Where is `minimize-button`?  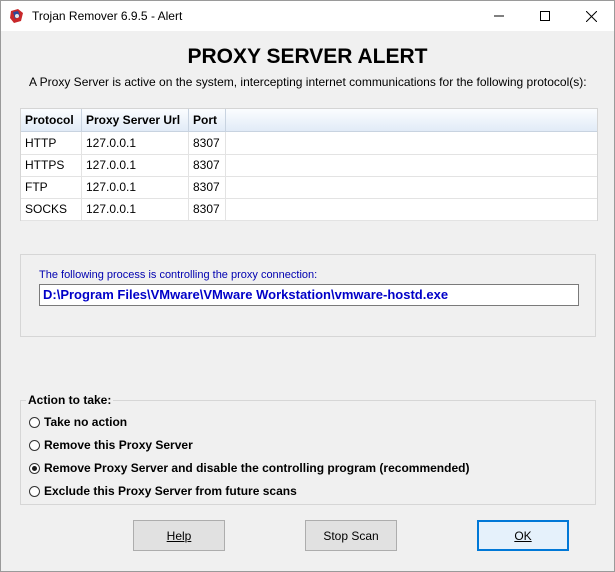
minimize-button is located at coordinates (499, 16).